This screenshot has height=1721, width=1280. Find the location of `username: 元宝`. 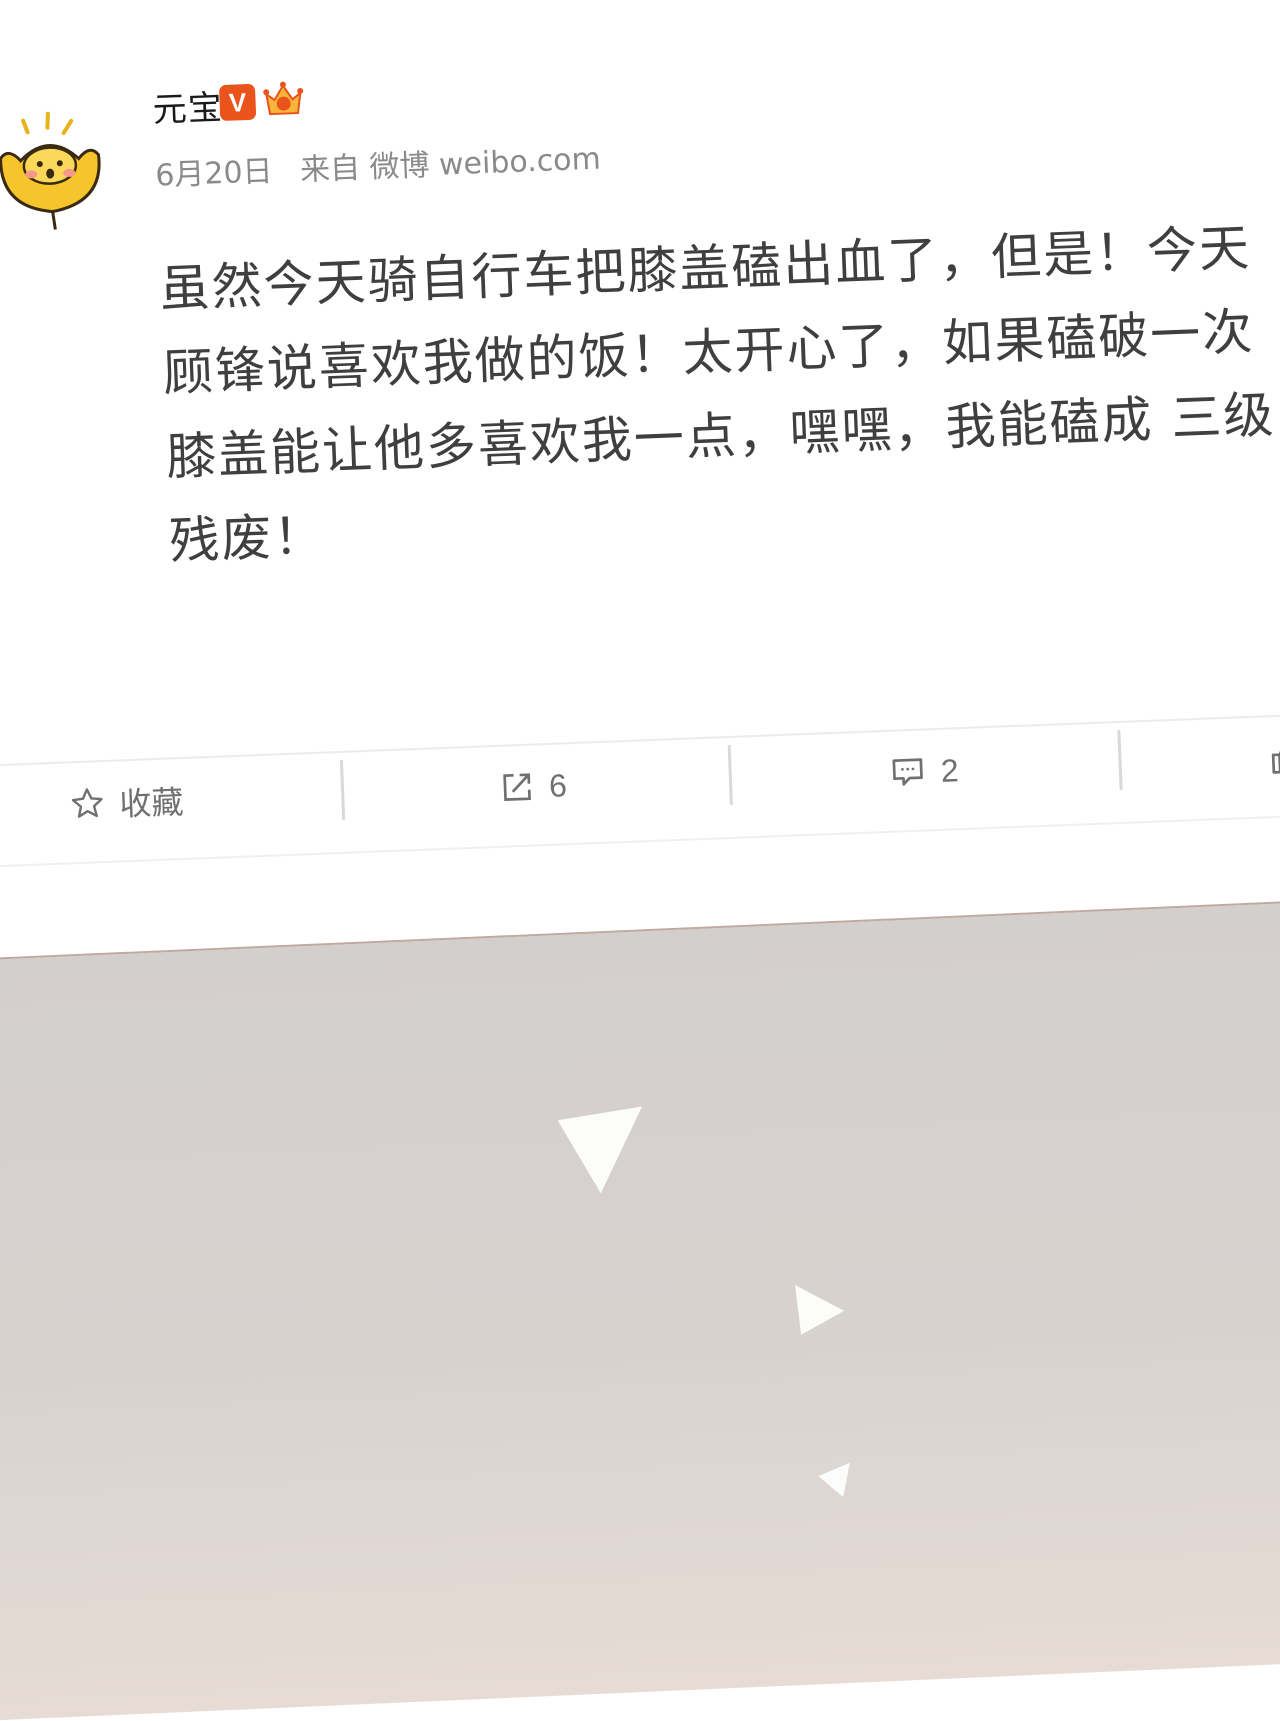

username: 元宝 is located at coordinates (188, 106).